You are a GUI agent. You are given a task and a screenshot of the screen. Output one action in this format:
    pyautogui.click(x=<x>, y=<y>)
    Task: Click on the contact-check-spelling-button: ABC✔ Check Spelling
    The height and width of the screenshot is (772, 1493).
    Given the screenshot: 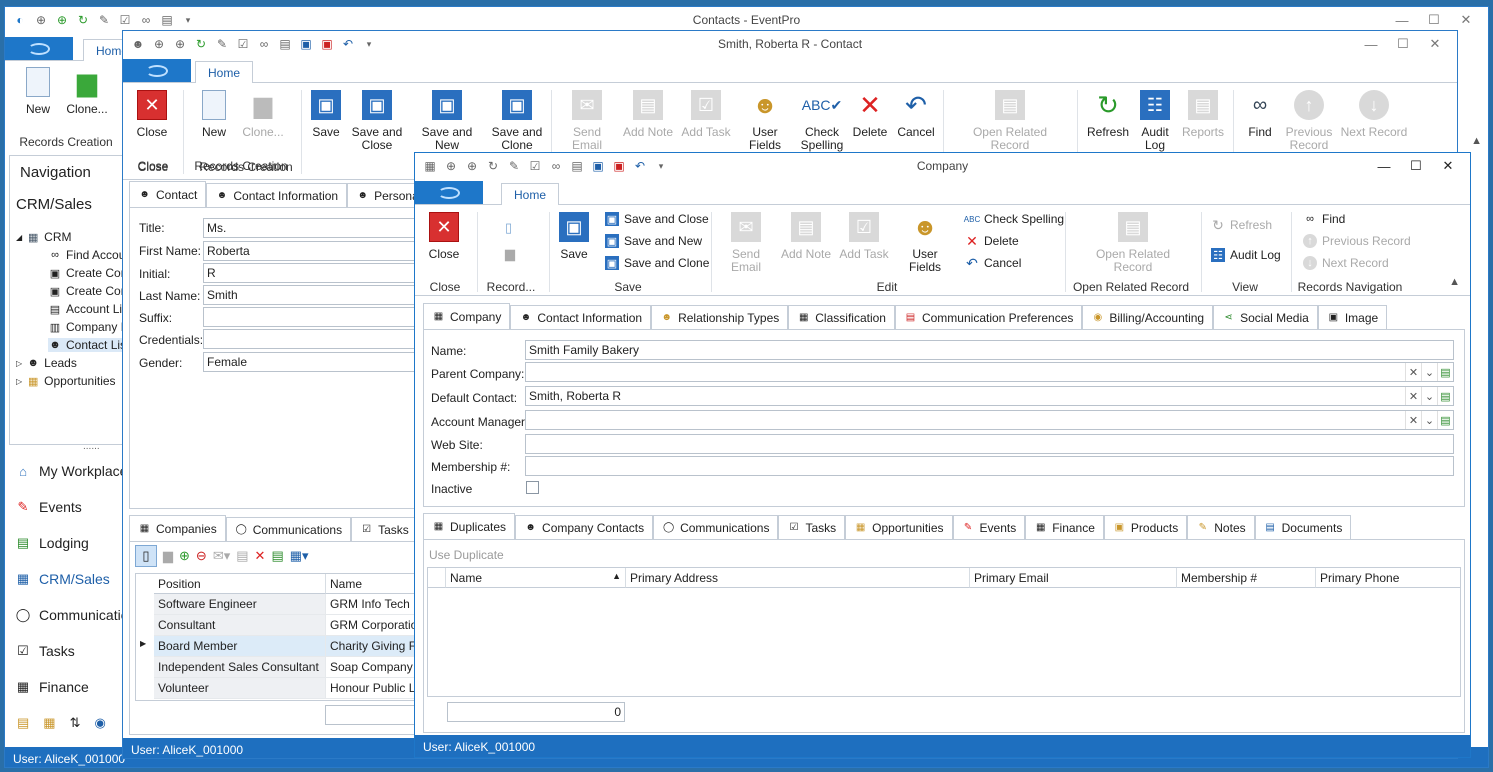 What is the action you would take?
    pyautogui.click(x=822, y=121)
    